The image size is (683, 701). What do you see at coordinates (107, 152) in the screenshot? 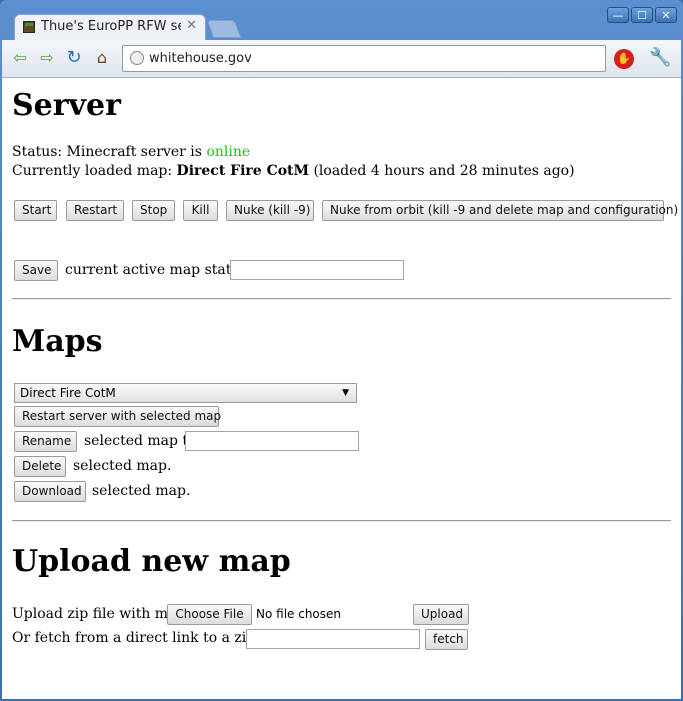
I see `status-prefix: Status: Minecraft server is` at bounding box center [107, 152].